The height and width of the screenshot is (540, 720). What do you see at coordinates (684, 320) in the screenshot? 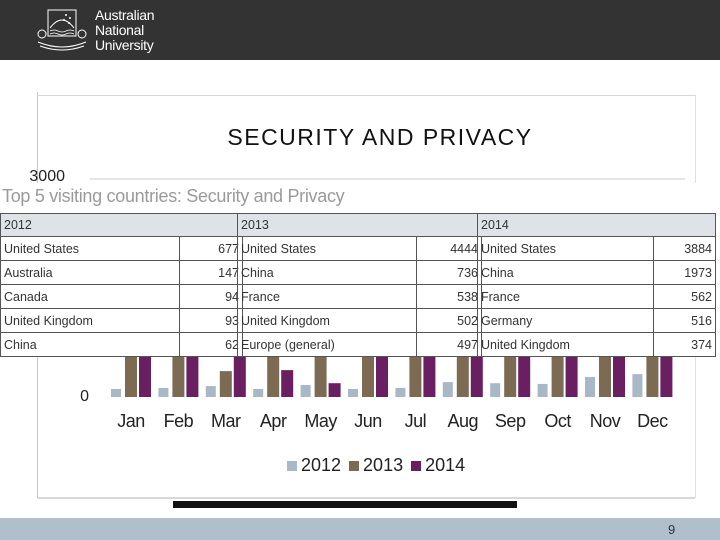
I see `visits-cell: 516` at bounding box center [684, 320].